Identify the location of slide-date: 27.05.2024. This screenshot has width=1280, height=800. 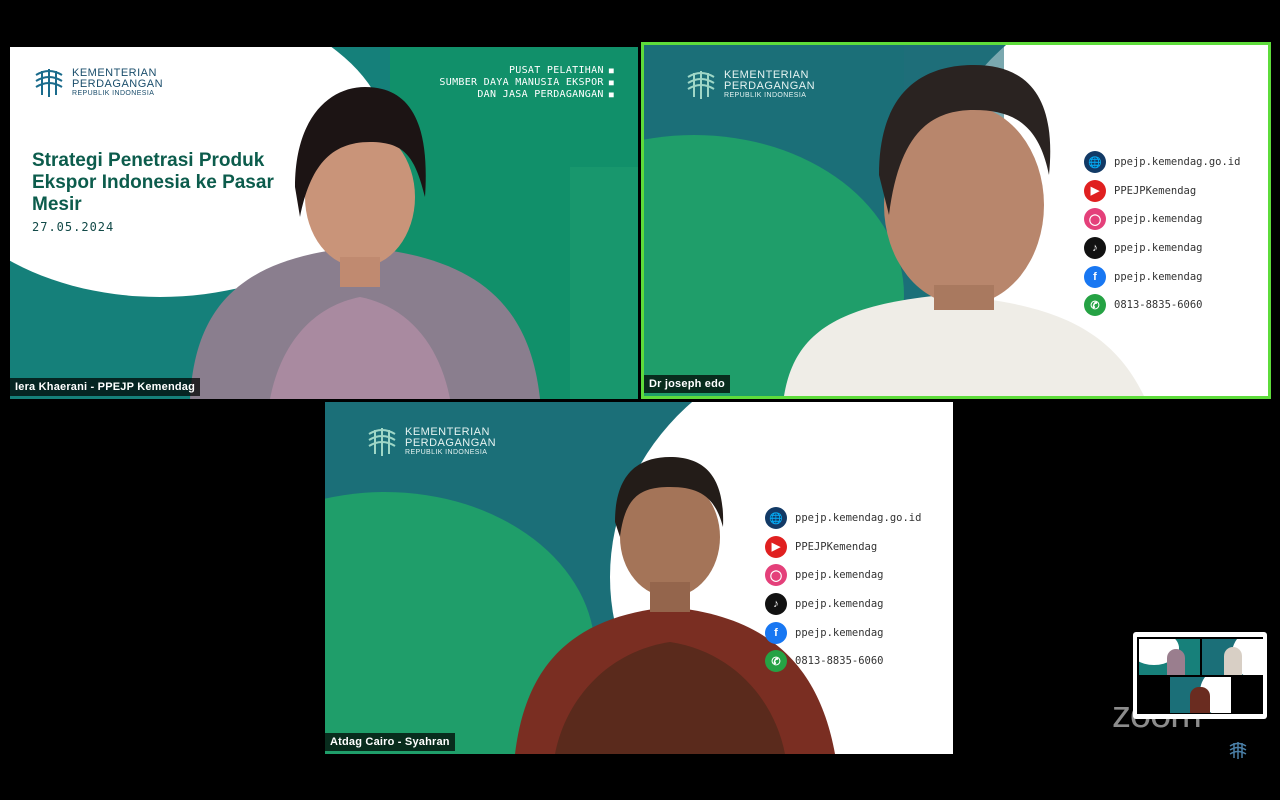
(73, 227).